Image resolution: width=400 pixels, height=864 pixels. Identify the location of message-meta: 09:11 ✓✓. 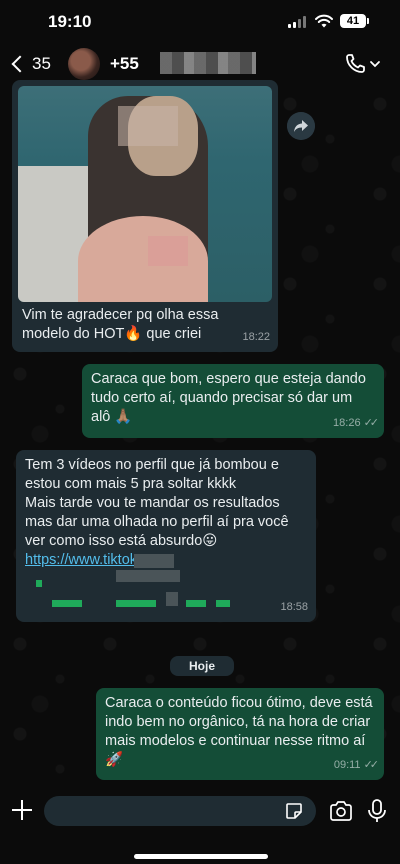
(356, 765).